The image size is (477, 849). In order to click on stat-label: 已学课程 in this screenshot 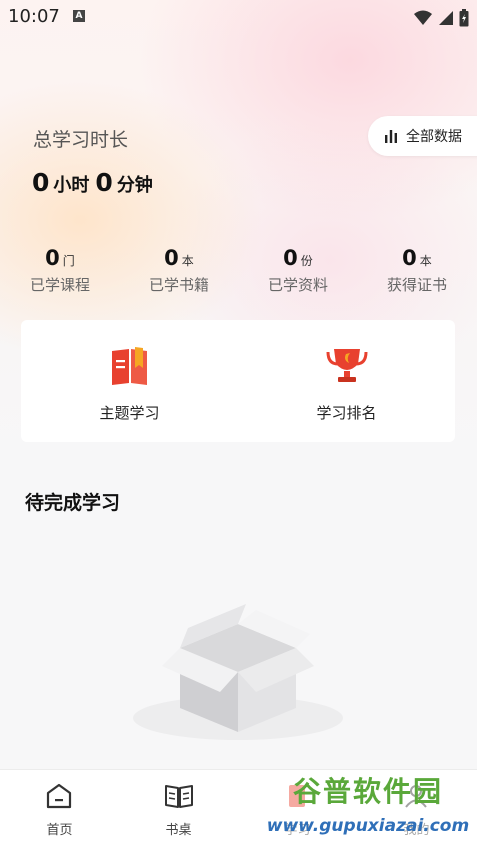, I will do `click(59, 285)`.